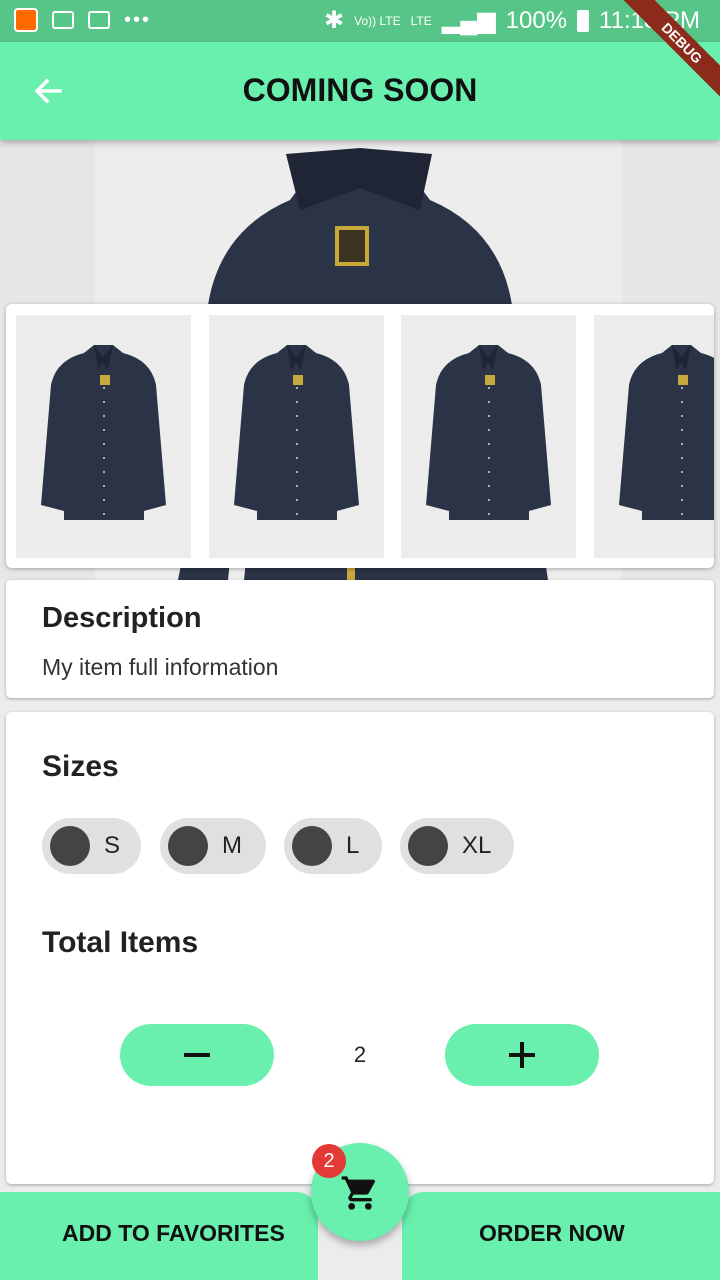 Image resolution: width=720 pixels, height=1280 pixels. Describe the element at coordinates (173, 1233) in the screenshot. I see `add-to-favorites-button: ADD TO FAVORITES` at that location.